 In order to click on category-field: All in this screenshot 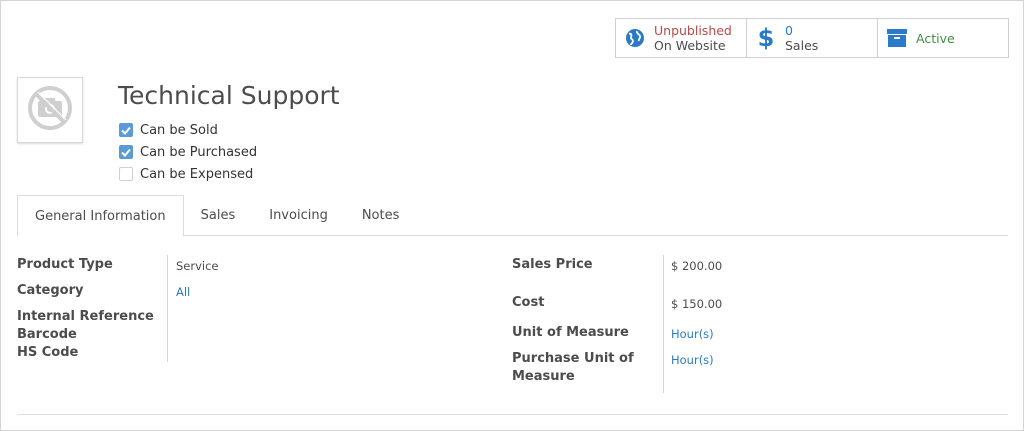, I will do `click(183, 292)`.